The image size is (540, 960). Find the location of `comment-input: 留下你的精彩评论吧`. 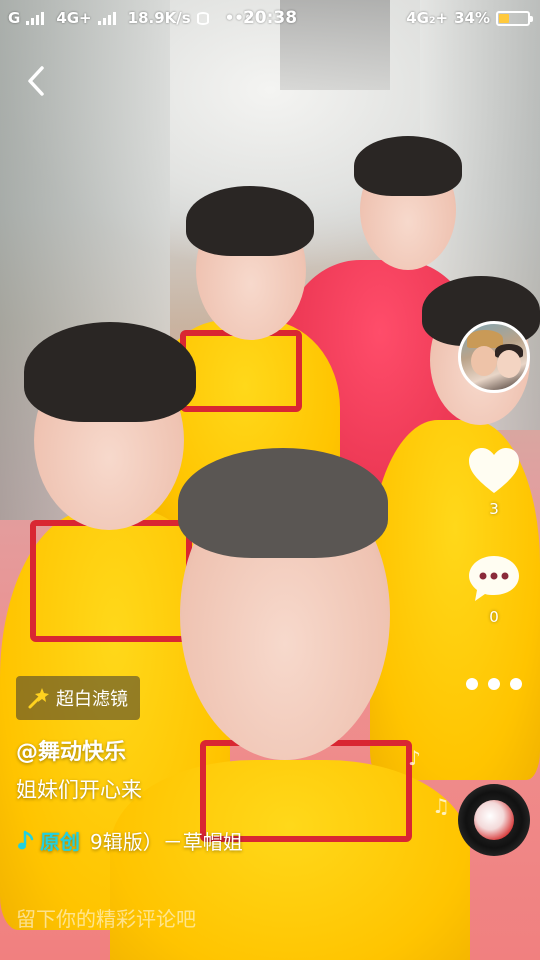

comment-input: 留下你的精彩评论吧 is located at coordinates (106, 917).